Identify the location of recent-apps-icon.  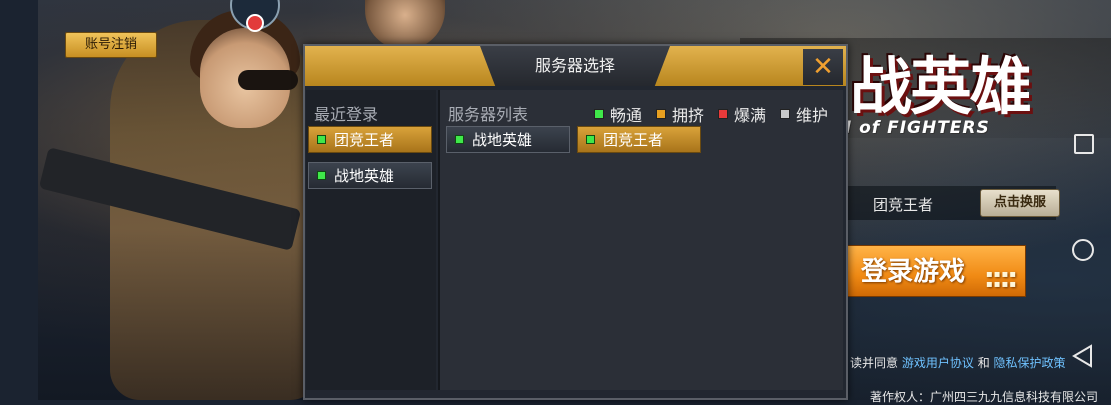
(1084, 144).